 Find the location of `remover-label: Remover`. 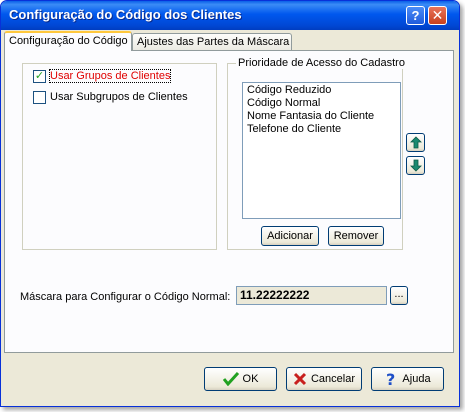

remover-label: Remover is located at coordinates (356, 236).